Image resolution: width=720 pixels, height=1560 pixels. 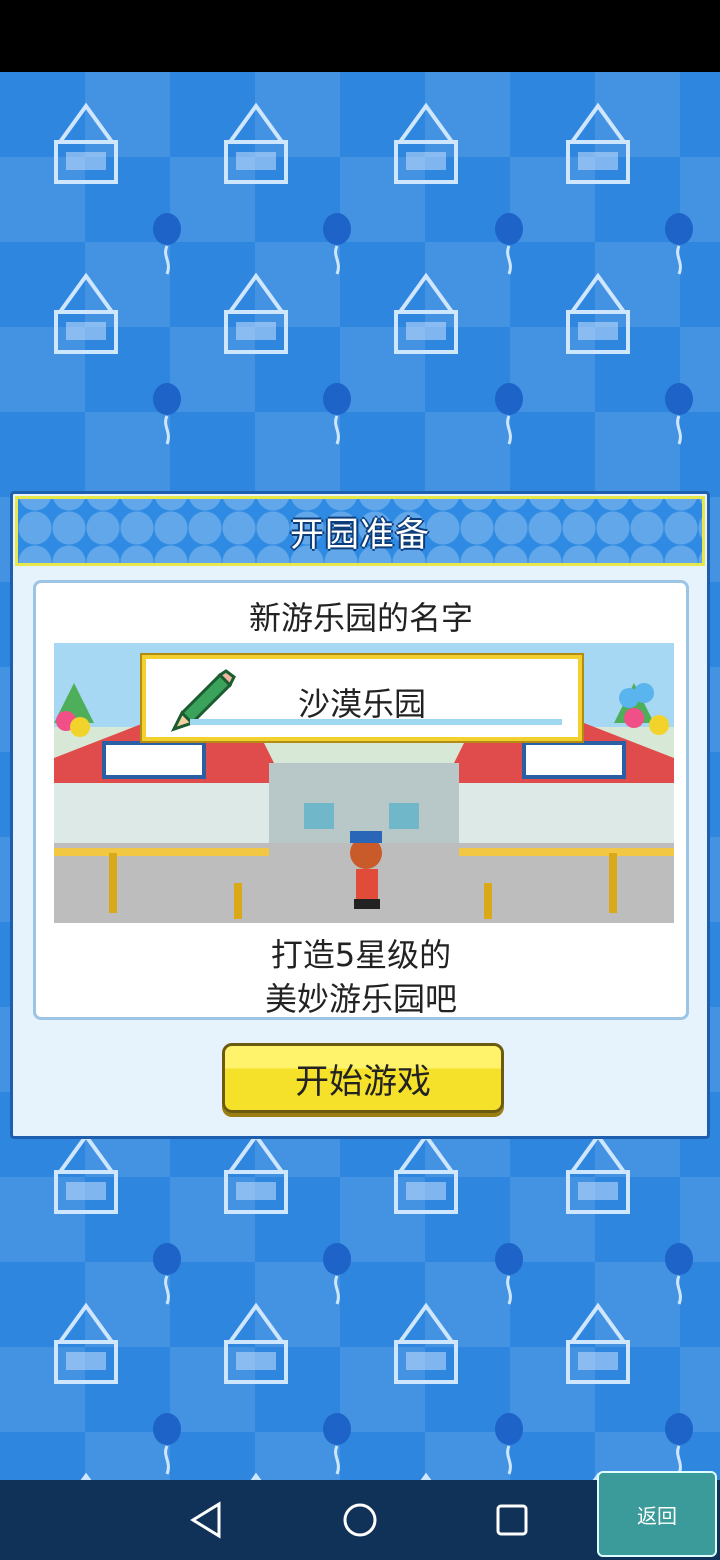 I want to click on dialog-title: 开园准备, so click(x=360, y=534).